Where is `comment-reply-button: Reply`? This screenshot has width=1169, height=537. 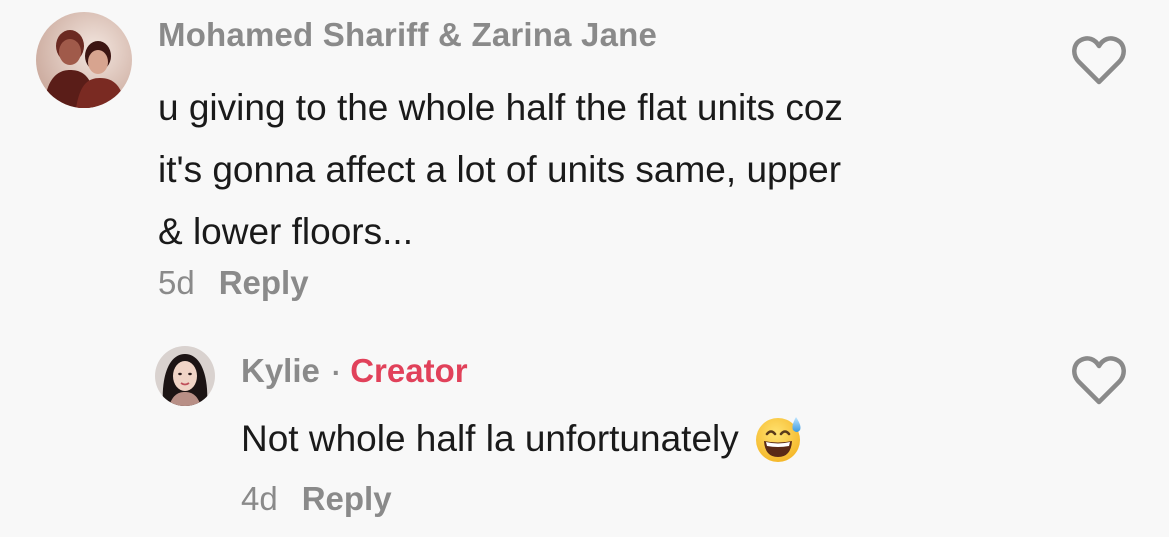 comment-reply-button: Reply is located at coordinates (264, 283).